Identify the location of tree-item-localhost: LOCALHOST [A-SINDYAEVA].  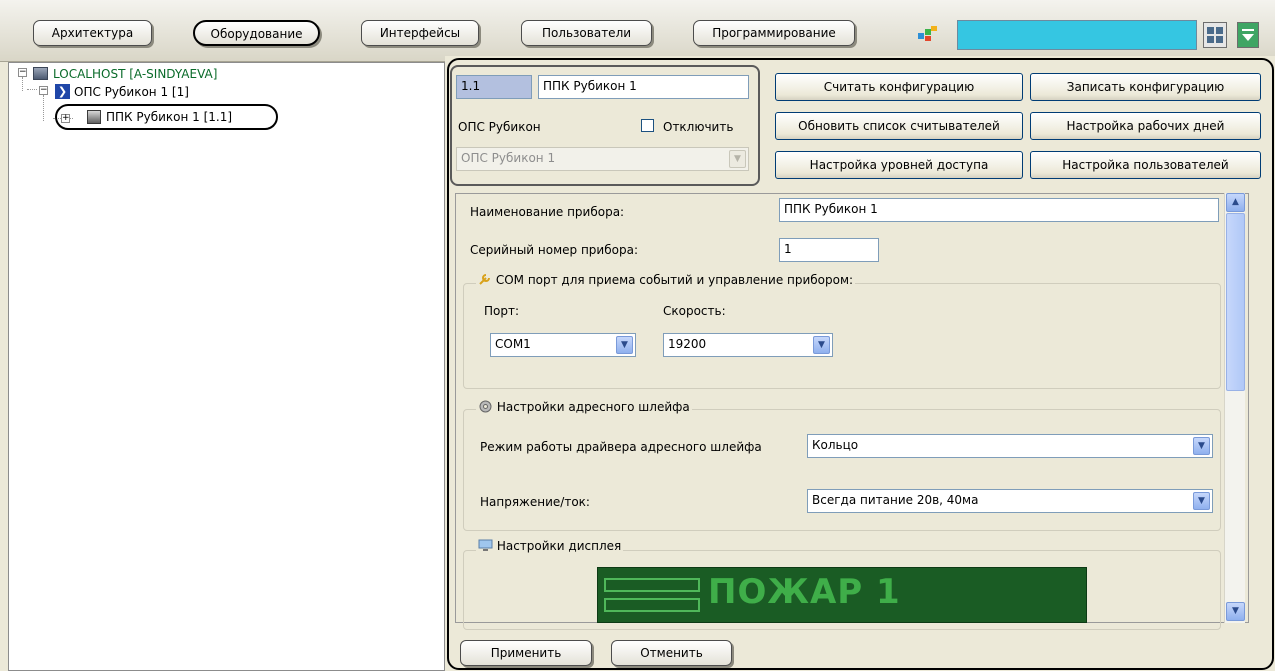
(135, 74).